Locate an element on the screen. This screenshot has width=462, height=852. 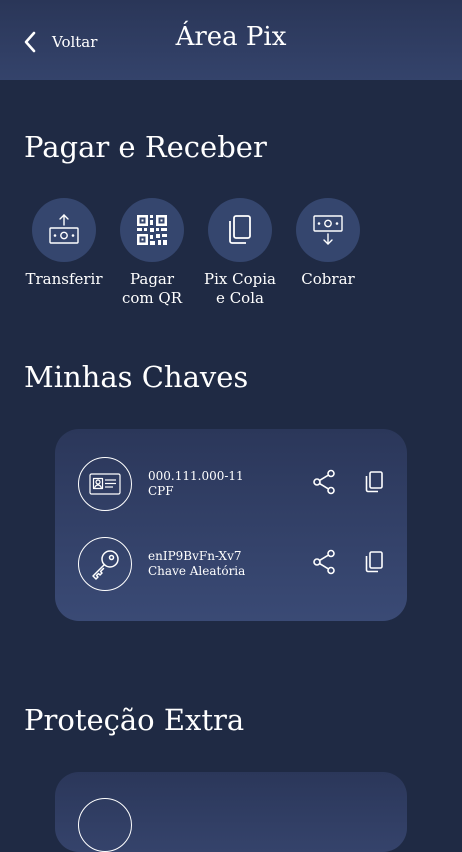
key-type: CPF is located at coordinates (161, 491).